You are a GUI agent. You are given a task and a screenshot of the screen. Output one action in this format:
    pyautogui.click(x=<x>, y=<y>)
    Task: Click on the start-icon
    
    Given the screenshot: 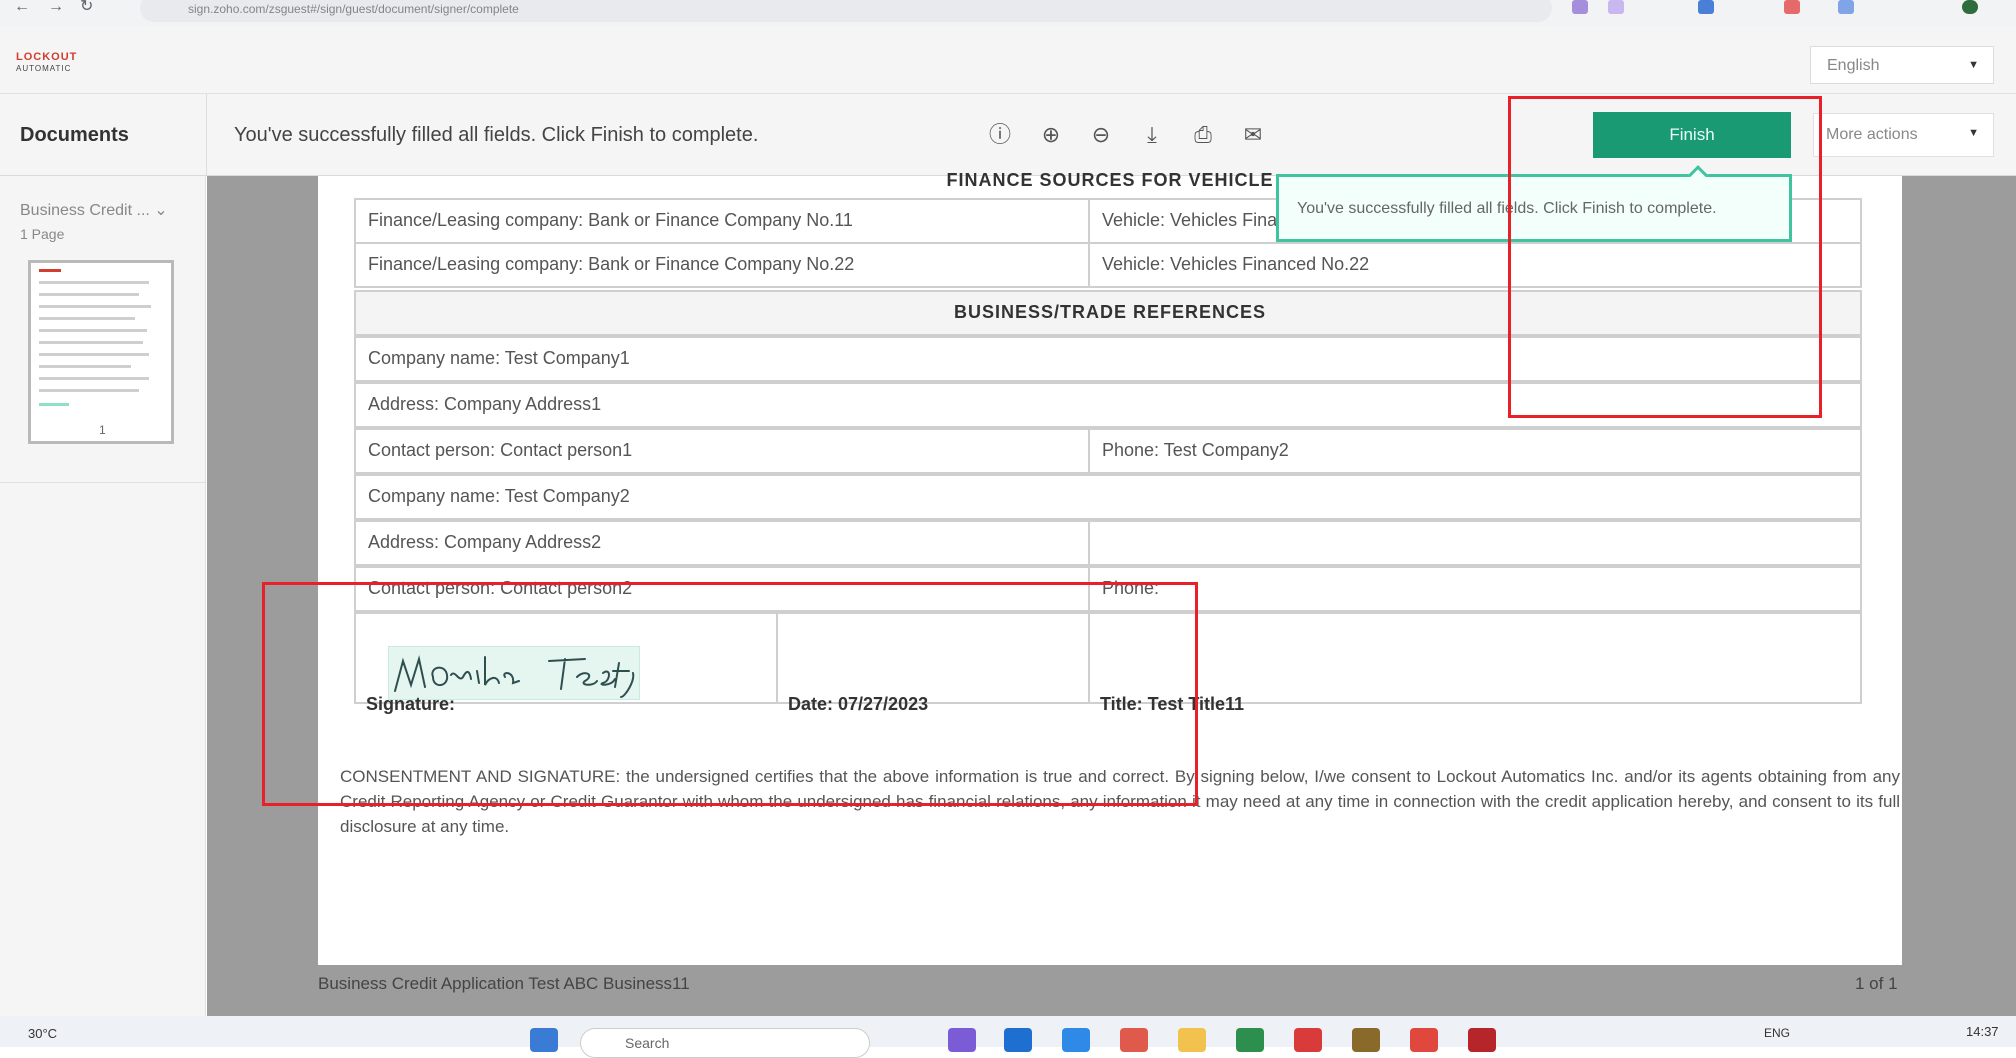 What is the action you would take?
    pyautogui.click(x=544, y=1040)
    